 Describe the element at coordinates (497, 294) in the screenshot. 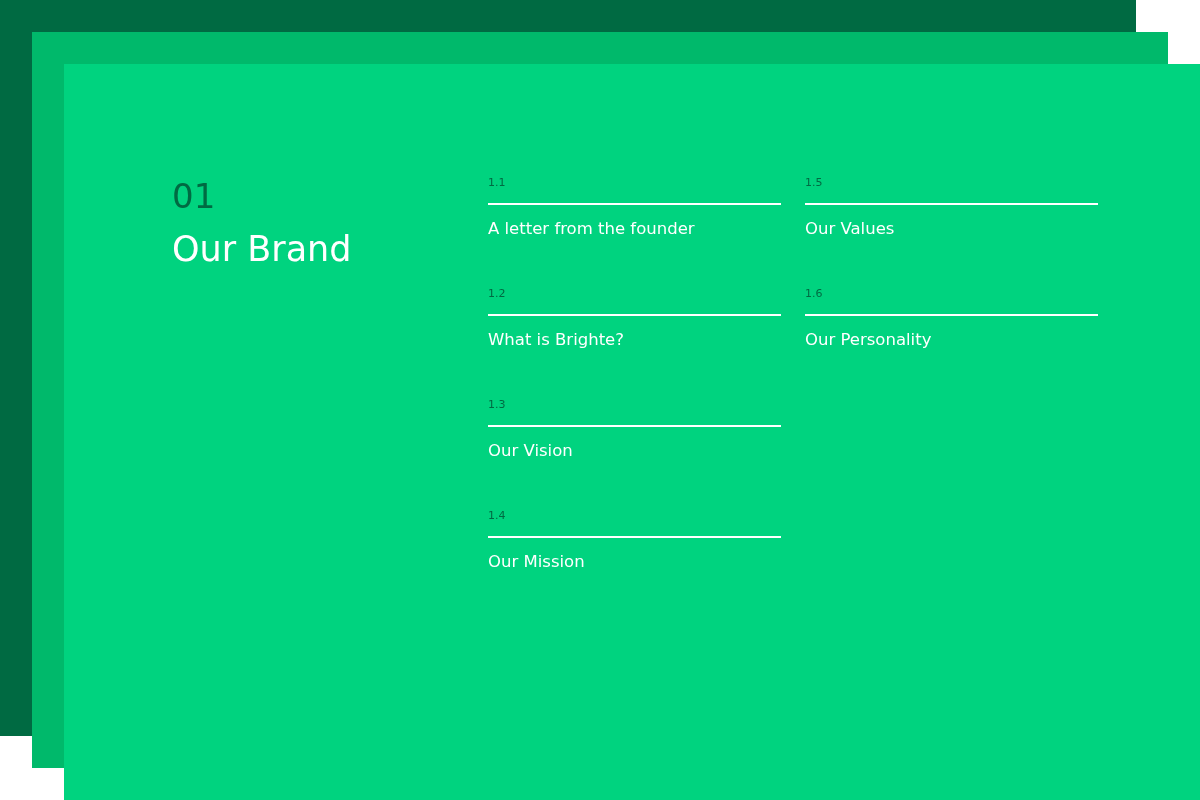

I see `item-number: 1.2` at that location.